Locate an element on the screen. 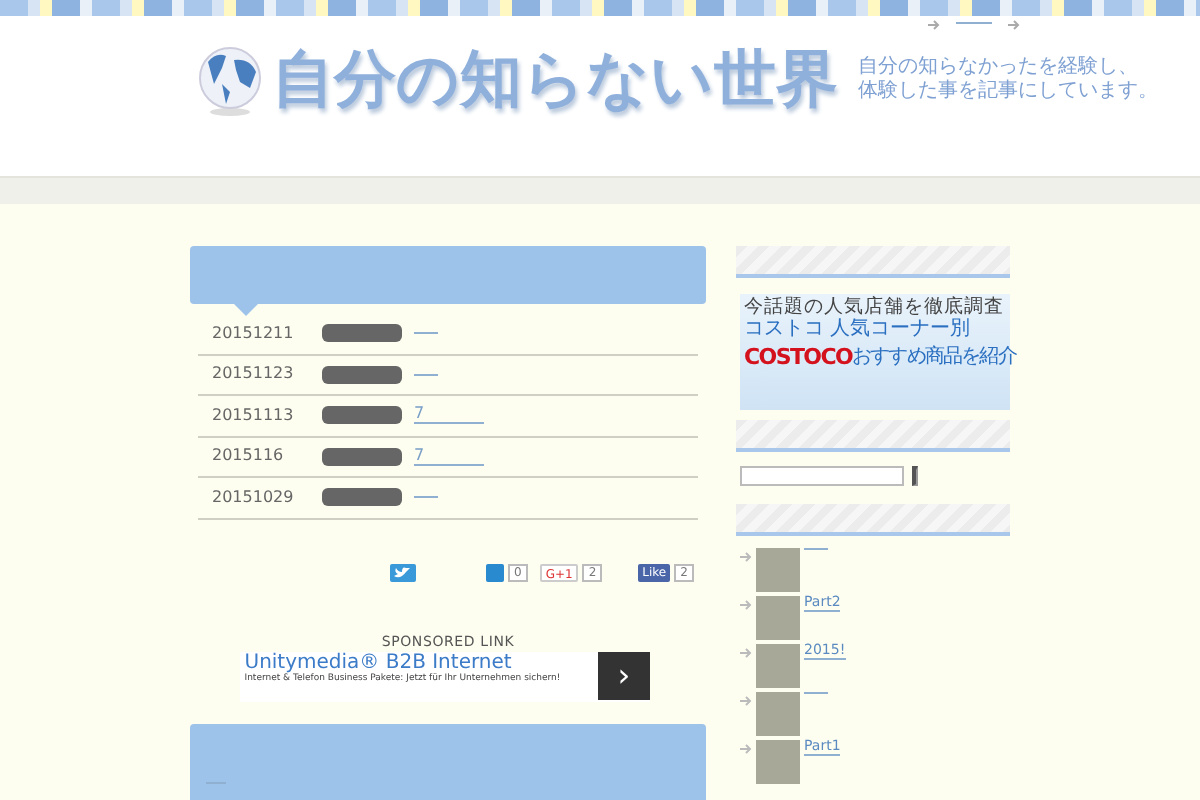  header-pointer is located at coordinates (246, 310).